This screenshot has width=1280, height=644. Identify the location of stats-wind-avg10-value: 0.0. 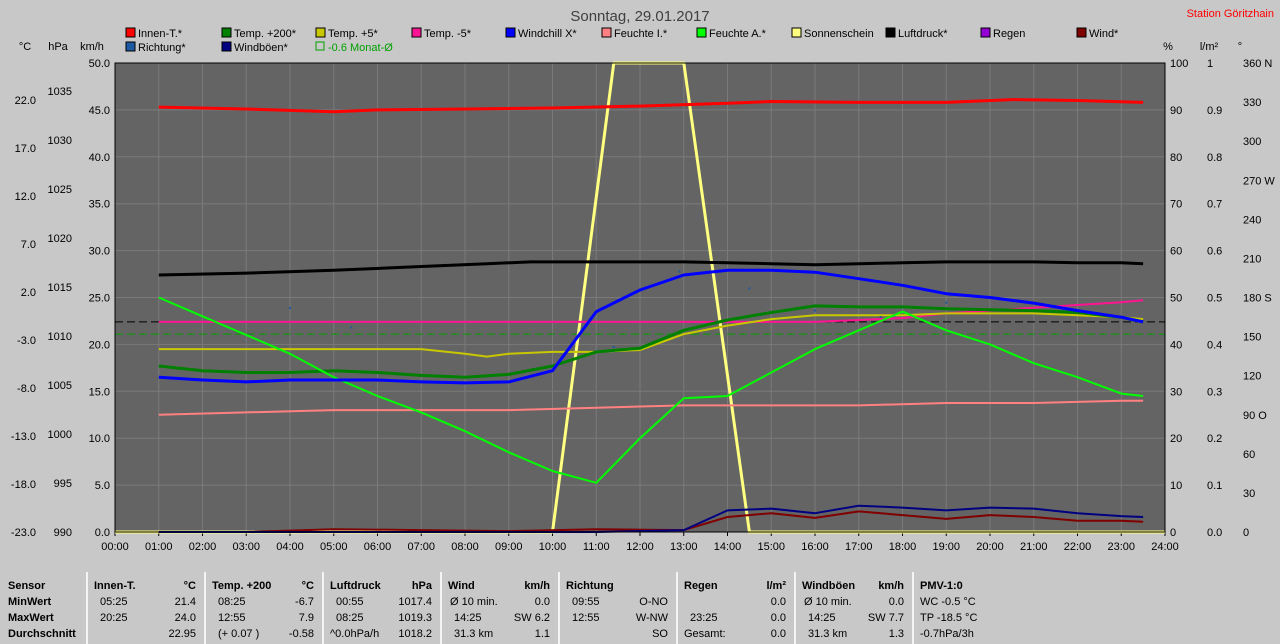
(542, 602).